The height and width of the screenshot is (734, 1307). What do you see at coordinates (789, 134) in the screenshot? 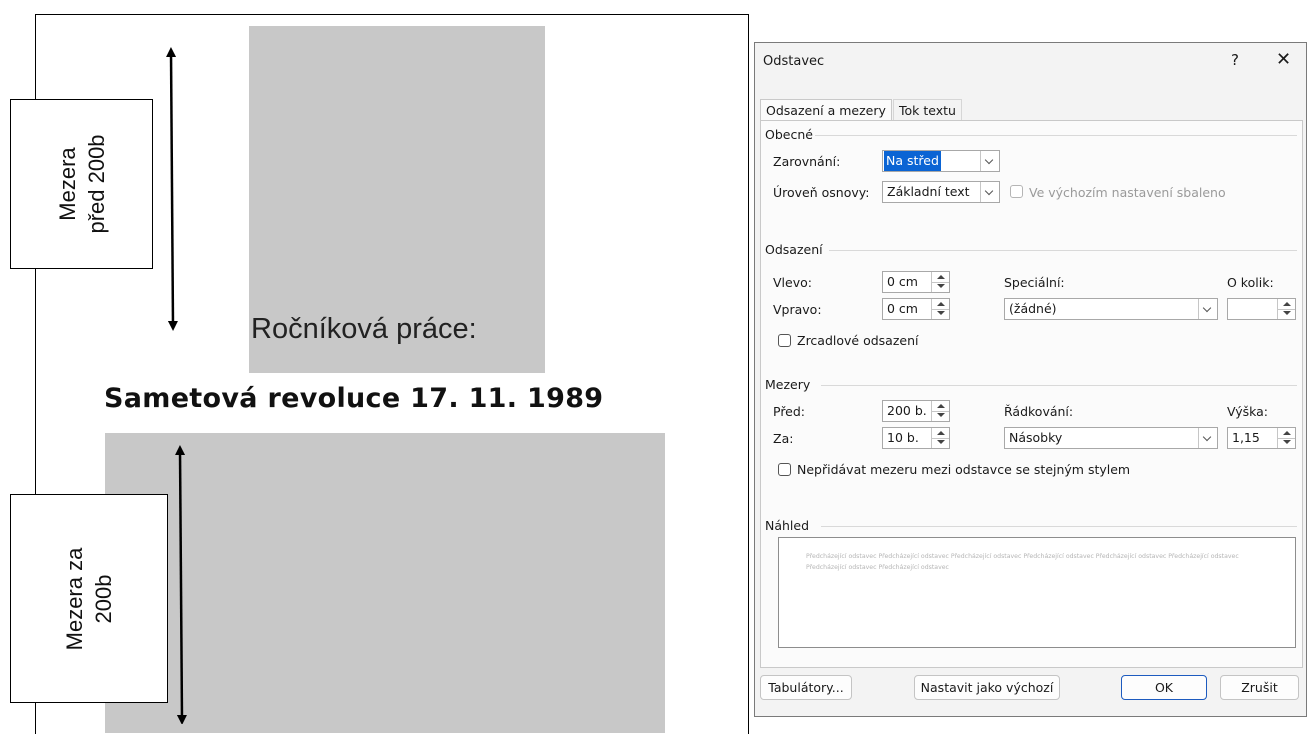
I see `section-general: Obecné` at bounding box center [789, 134].